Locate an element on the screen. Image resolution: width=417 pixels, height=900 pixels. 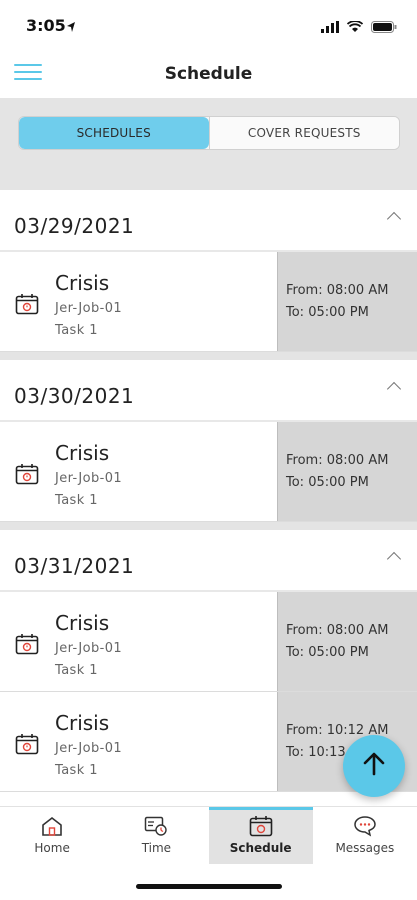
date-label: 03/31/2021 is located at coordinates (74, 566).